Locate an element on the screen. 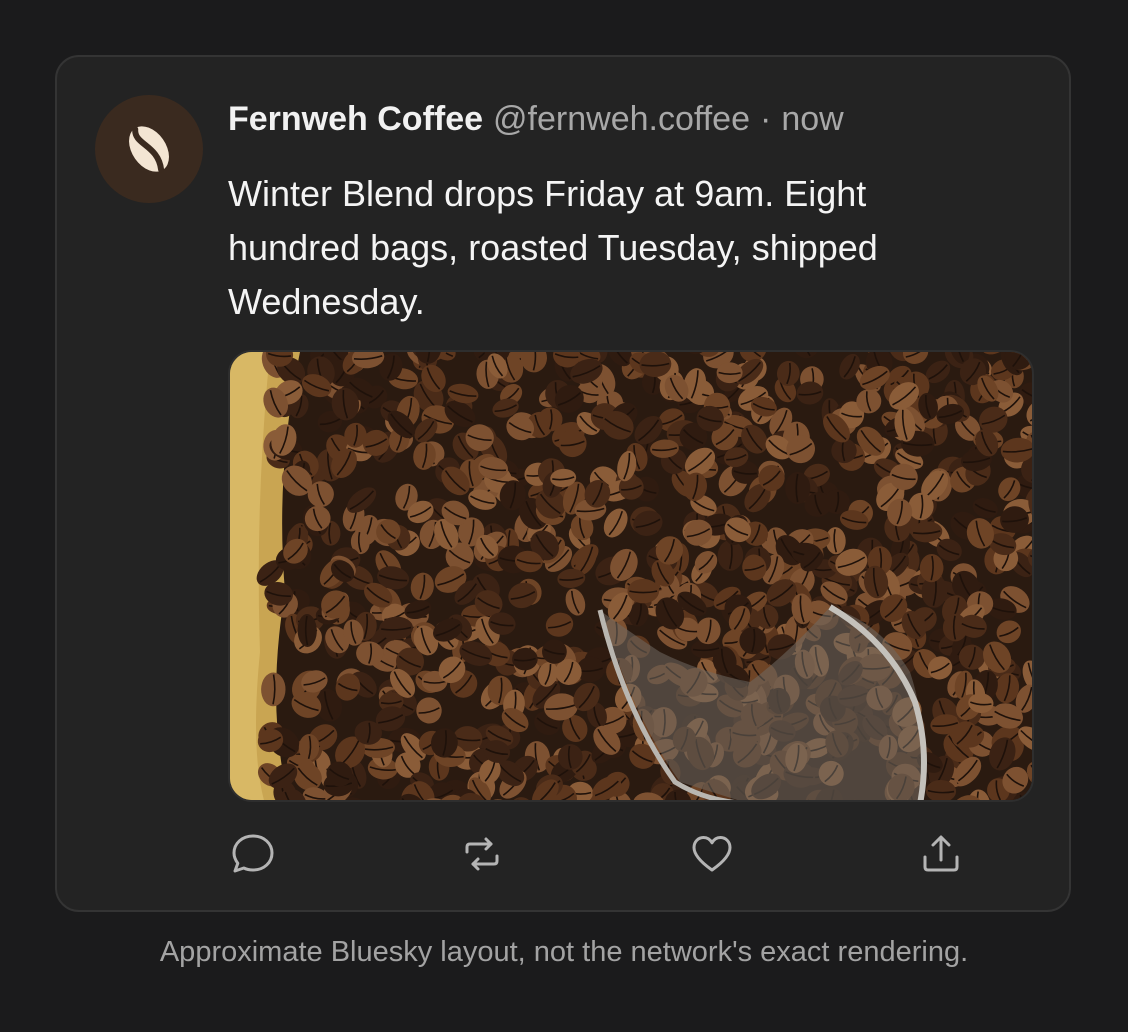  like-button is located at coordinates (712, 854).